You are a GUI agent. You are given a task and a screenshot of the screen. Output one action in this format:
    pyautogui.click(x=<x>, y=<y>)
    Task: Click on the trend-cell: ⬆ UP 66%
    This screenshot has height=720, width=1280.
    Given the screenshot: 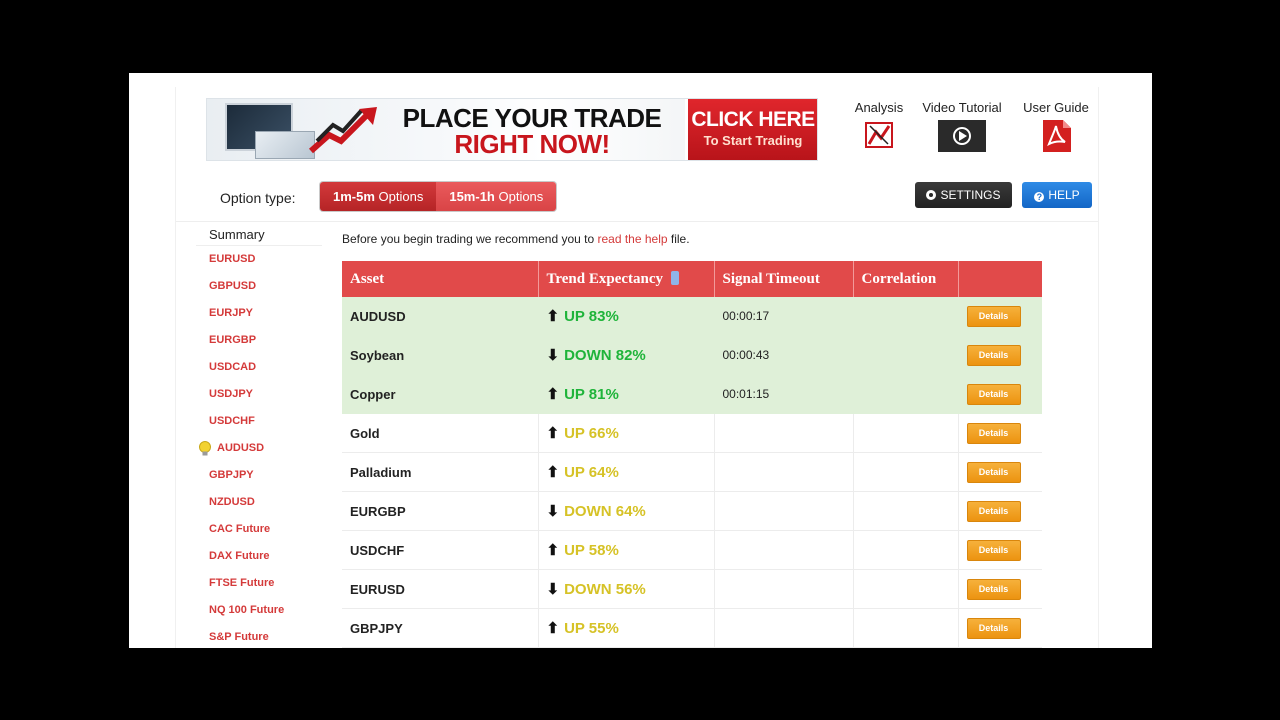 What is the action you would take?
    pyautogui.click(x=626, y=433)
    